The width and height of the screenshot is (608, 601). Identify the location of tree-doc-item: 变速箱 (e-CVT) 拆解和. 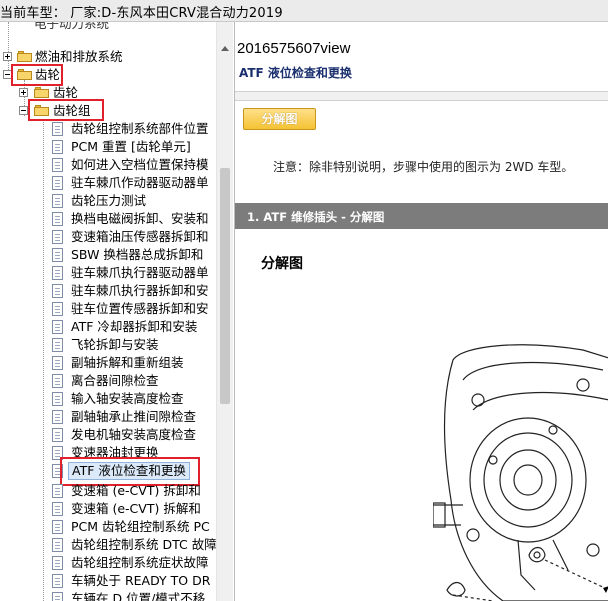
(108, 509).